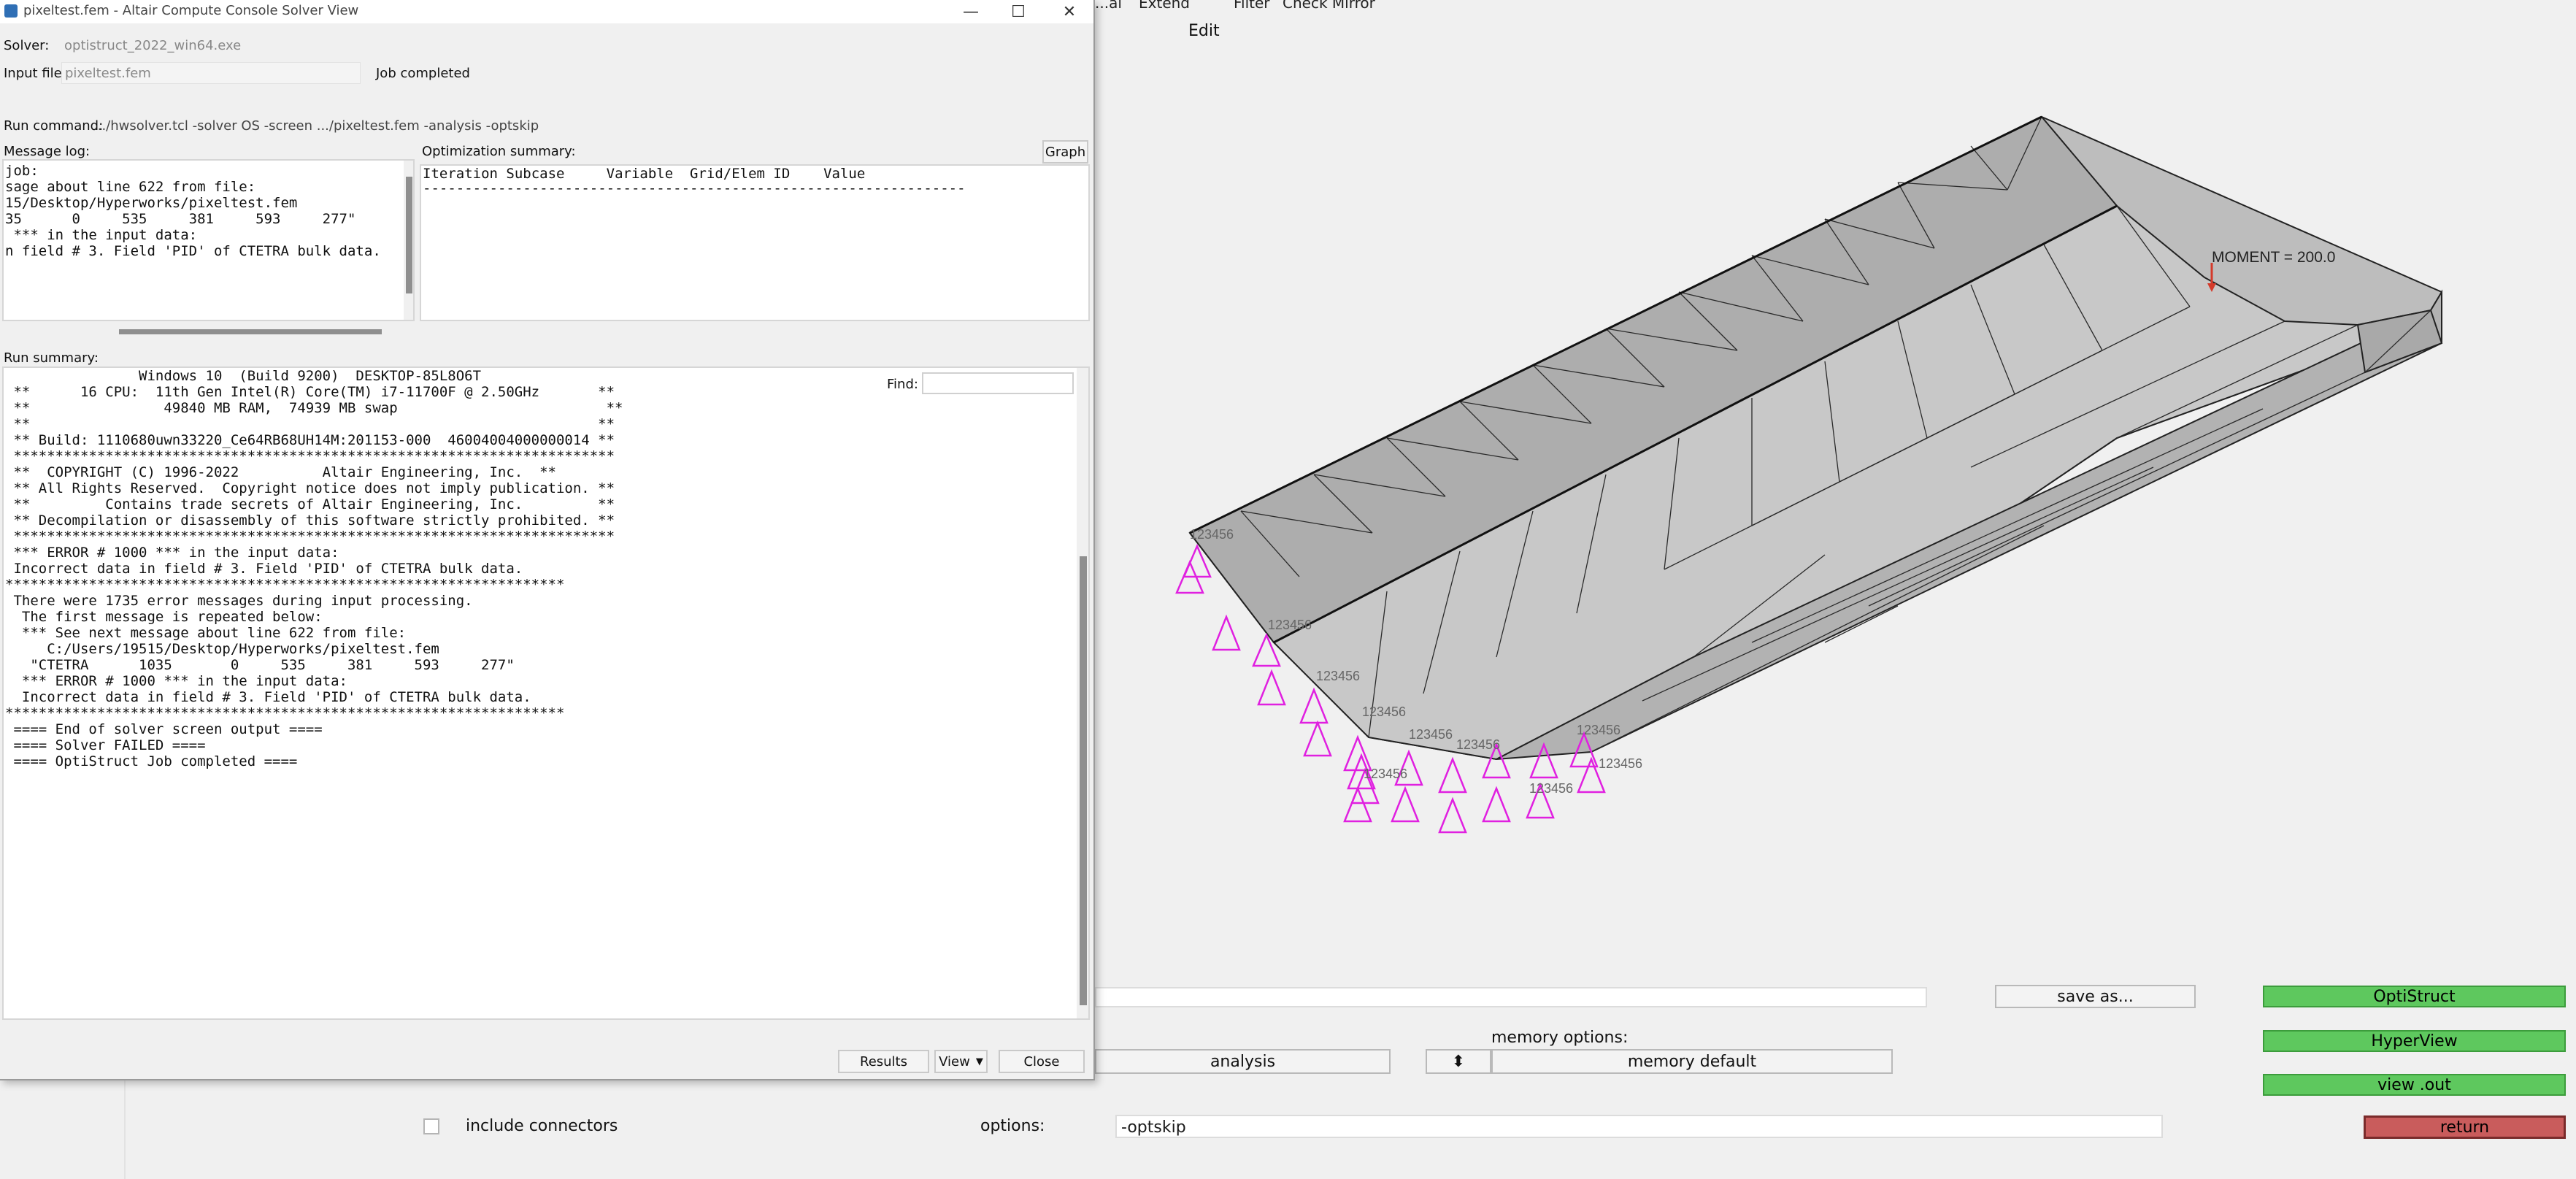 The image size is (2576, 1179). I want to click on memory-options-label: memory options:, so click(1560, 1038).